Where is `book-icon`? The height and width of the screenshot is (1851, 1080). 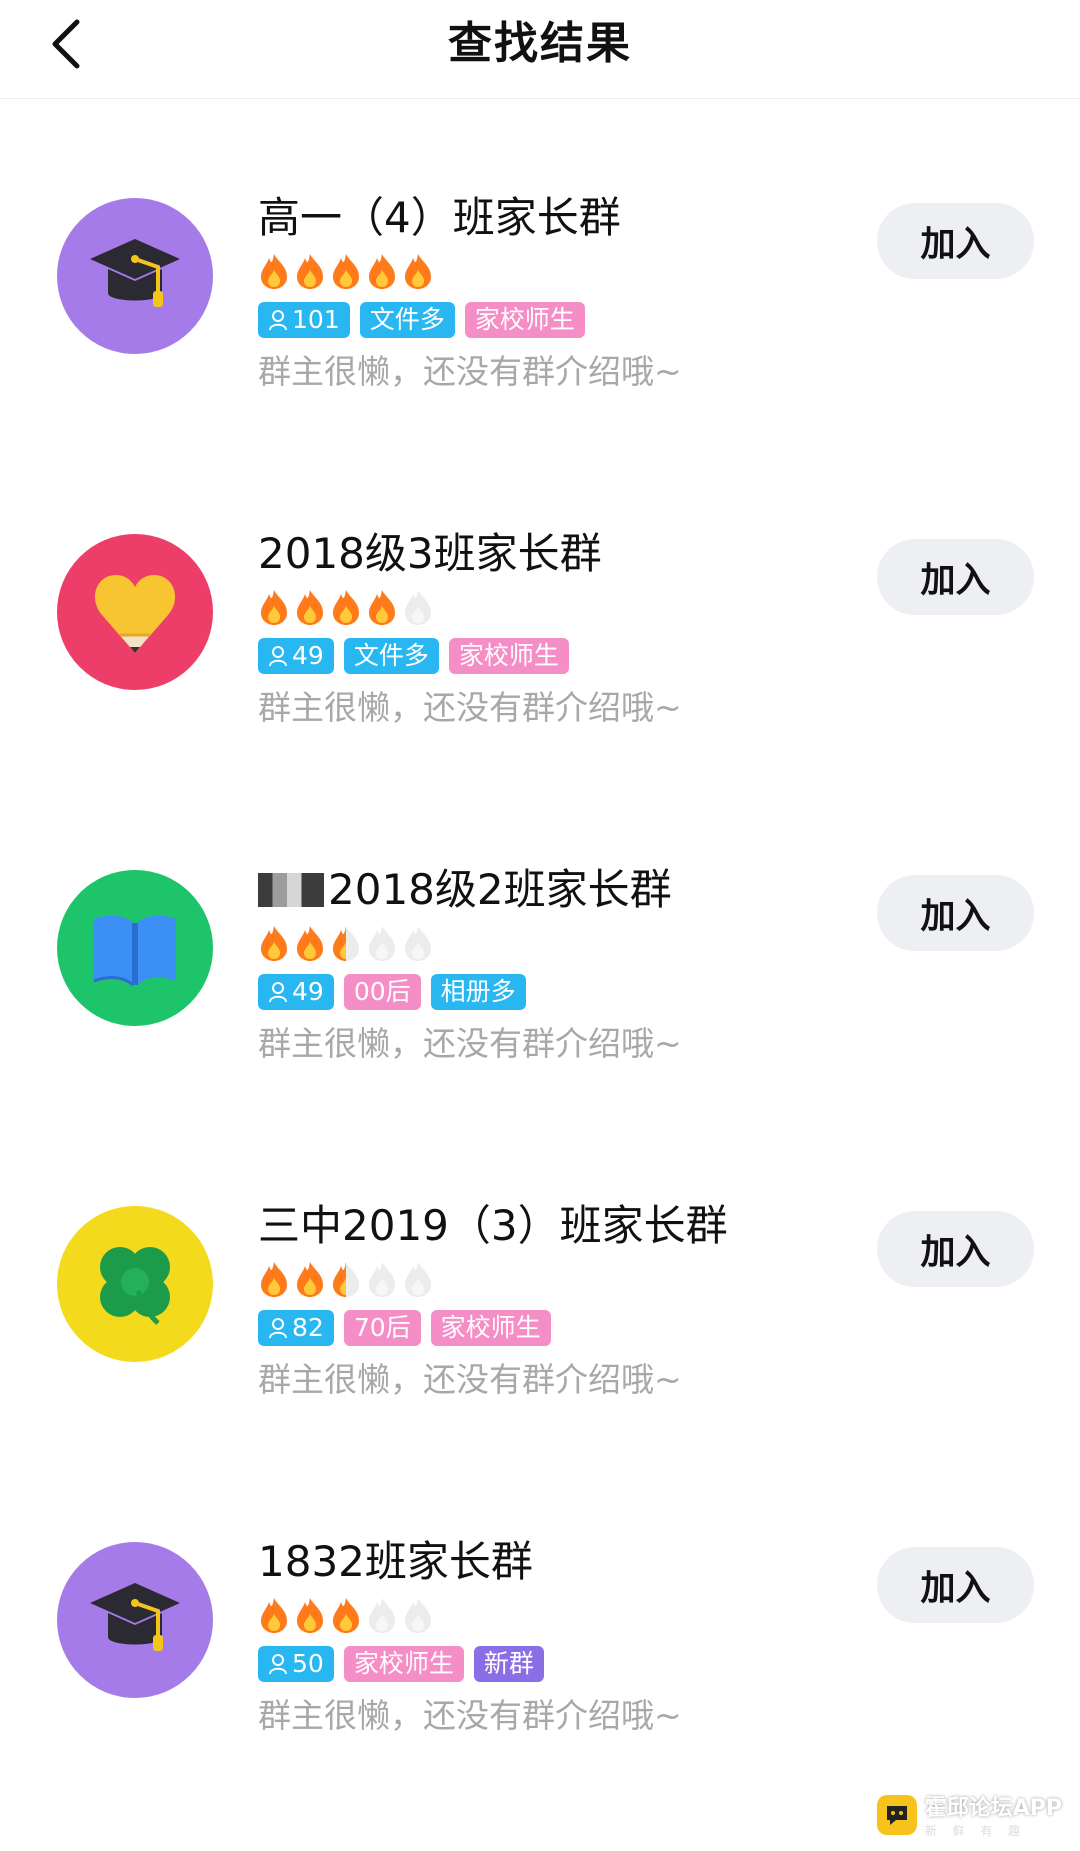
book-icon is located at coordinates (135, 948).